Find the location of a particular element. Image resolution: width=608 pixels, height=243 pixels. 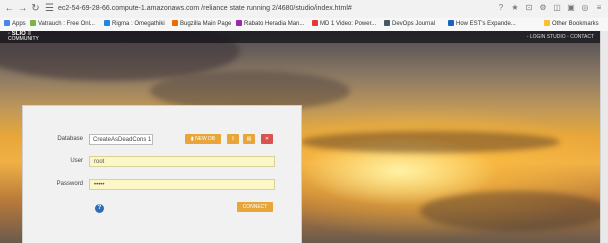

extension-icon: ? is located at coordinates (501, 8).